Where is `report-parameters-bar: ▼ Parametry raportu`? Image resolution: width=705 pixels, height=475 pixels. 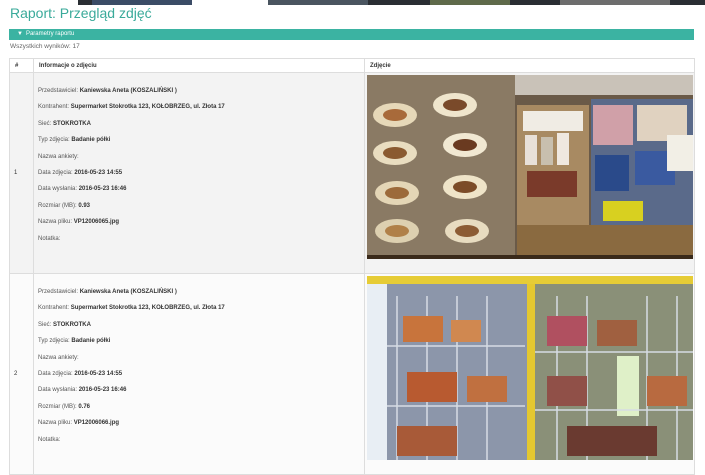 report-parameters-bar: ▼ Parametry raportu is located at coordinates (351, 34).